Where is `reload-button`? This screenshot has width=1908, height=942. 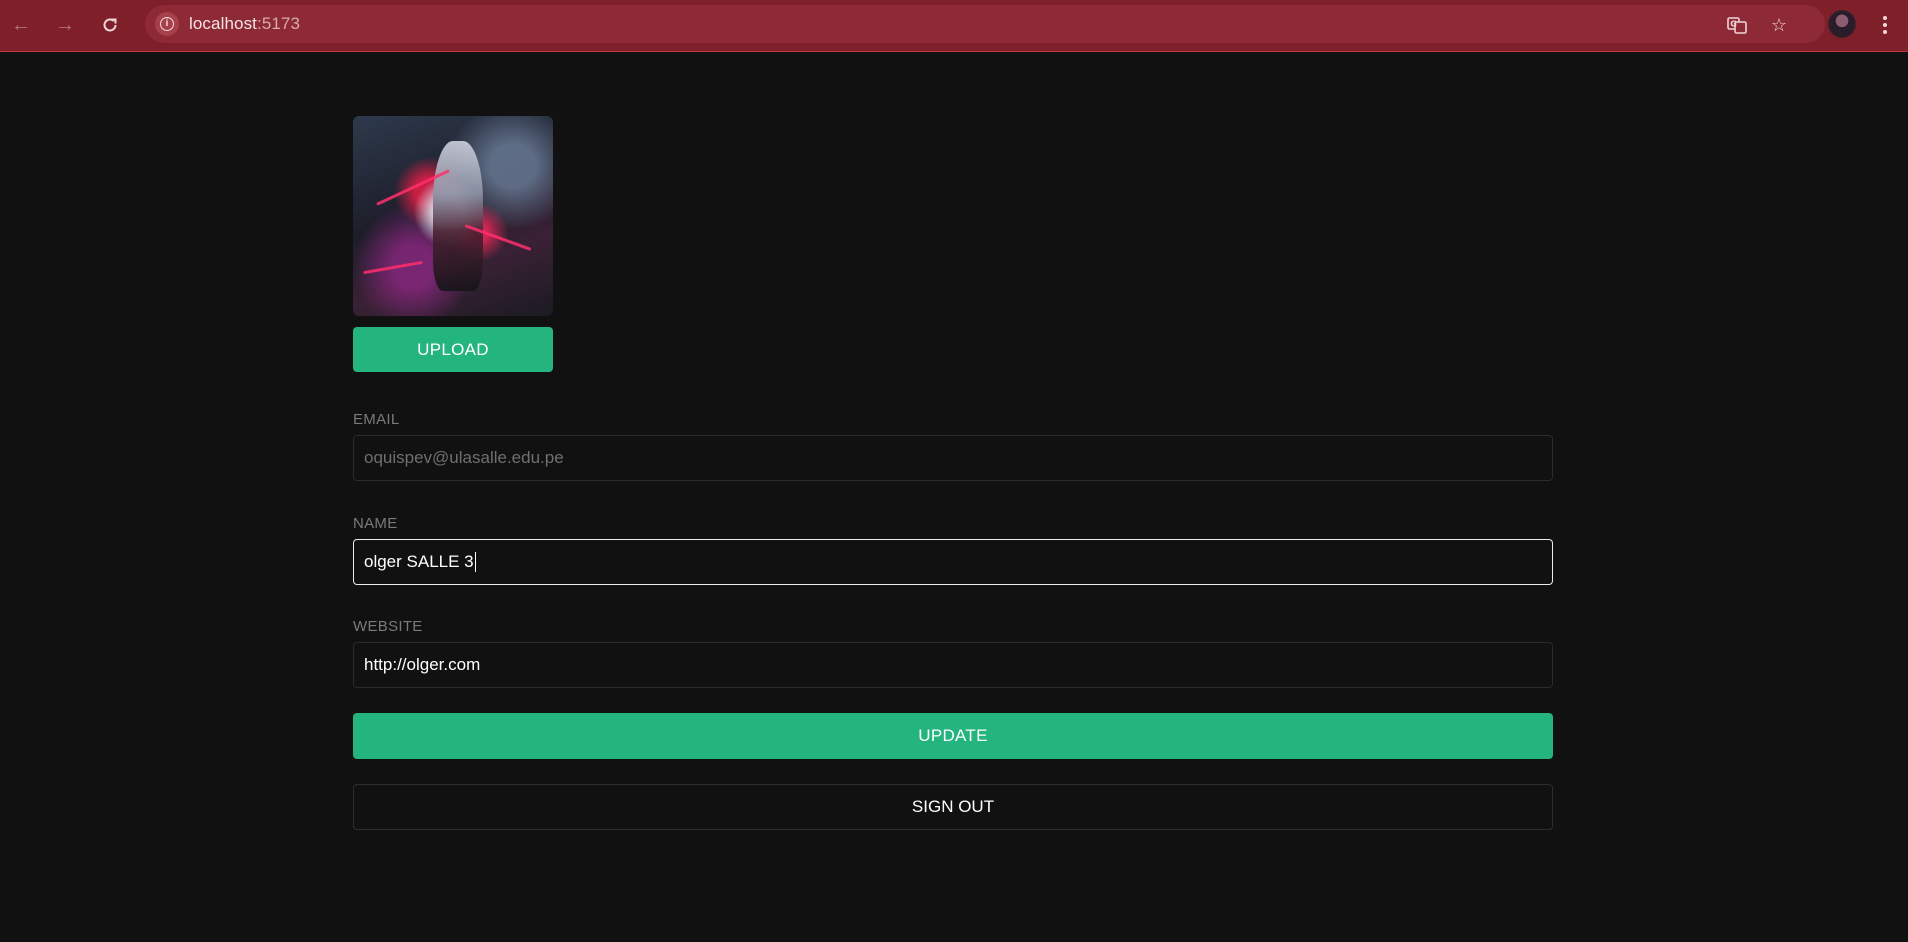 reload-button is located at coordinates (110, 25).